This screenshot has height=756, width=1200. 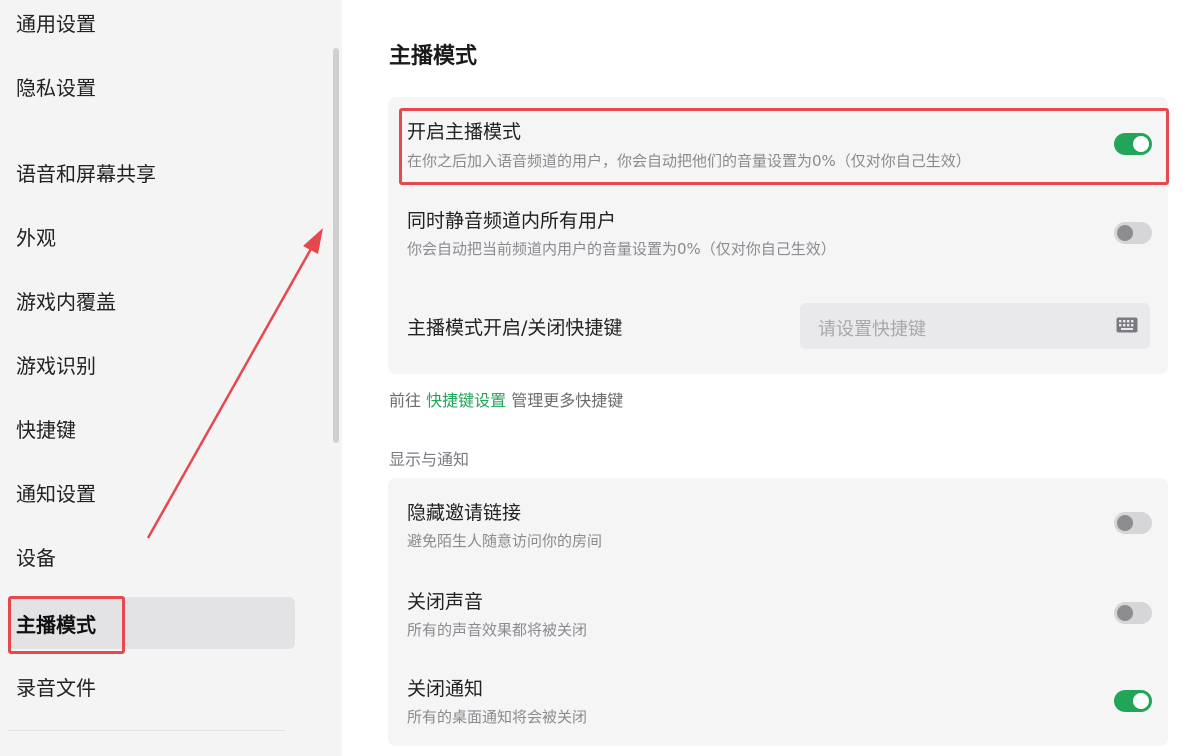 What do you see at coordinates (464, 513) in the screenshot?
I see `setting-title: 隐藏邀请链接` at bounding box center [464, 513].